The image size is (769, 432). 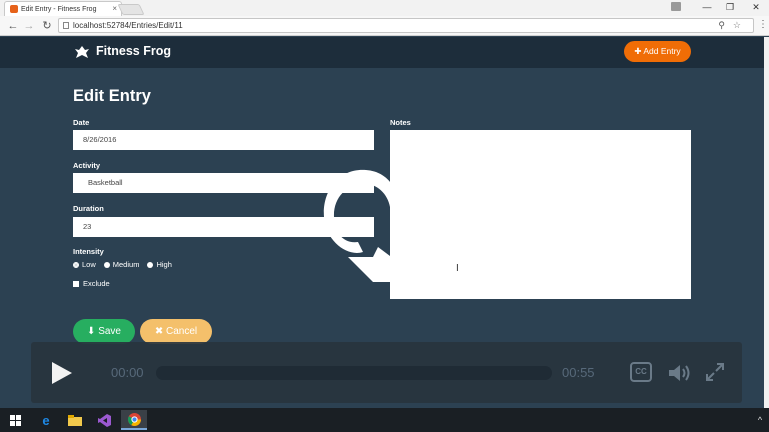 I want to click on address-bar: localhost:52784/Entries/Edit/11 ⚲ ☆, so click(x=406, y=25).